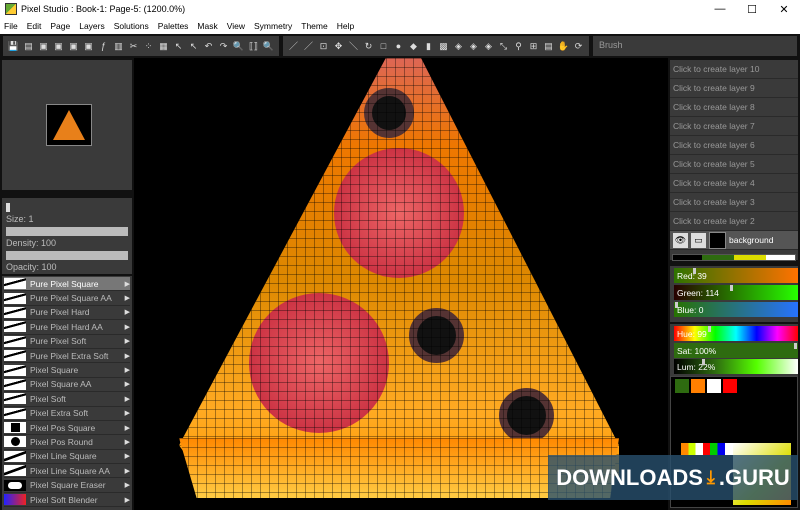 This screenshot has width=800, height=510. What do you see at coordinates (752, 9) in the screenshot?
I see `maximize-button: ☐` at bounding box center [752, 9].